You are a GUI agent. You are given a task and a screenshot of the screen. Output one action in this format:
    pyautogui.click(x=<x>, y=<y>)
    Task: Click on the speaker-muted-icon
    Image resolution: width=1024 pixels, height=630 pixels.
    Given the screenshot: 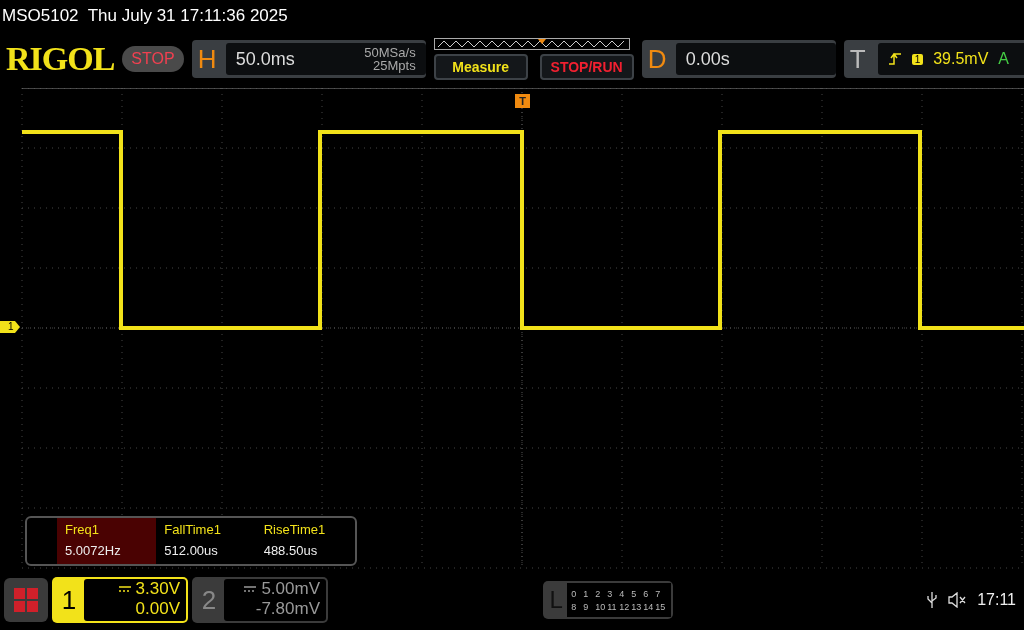 What is the action you would take?
    pyautogui.click(x=957, y=600)
    